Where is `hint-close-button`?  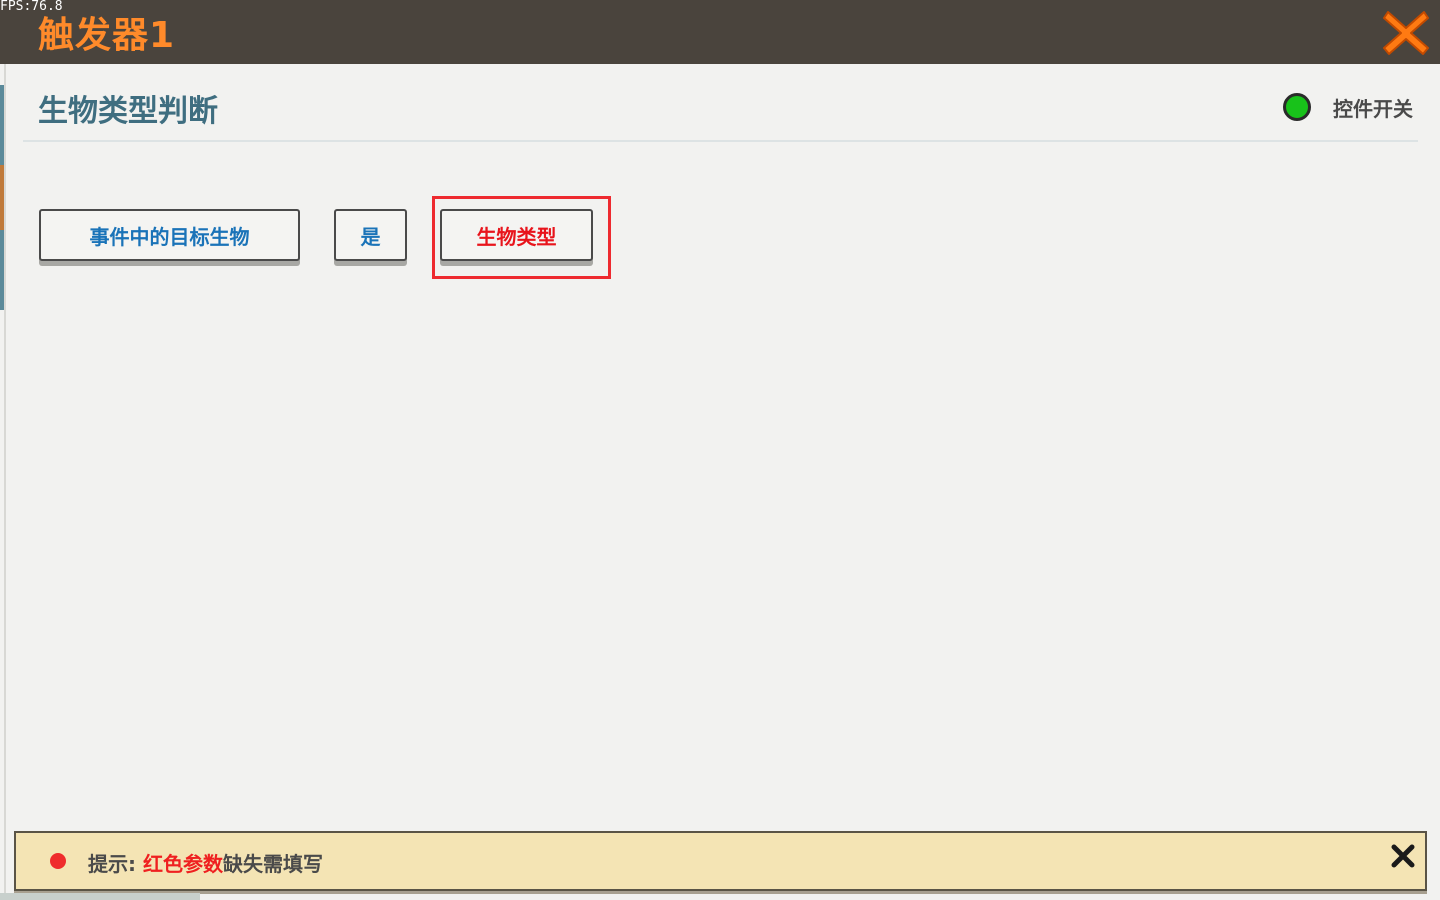 hint-close-button is located at coordinates (1403, 856).